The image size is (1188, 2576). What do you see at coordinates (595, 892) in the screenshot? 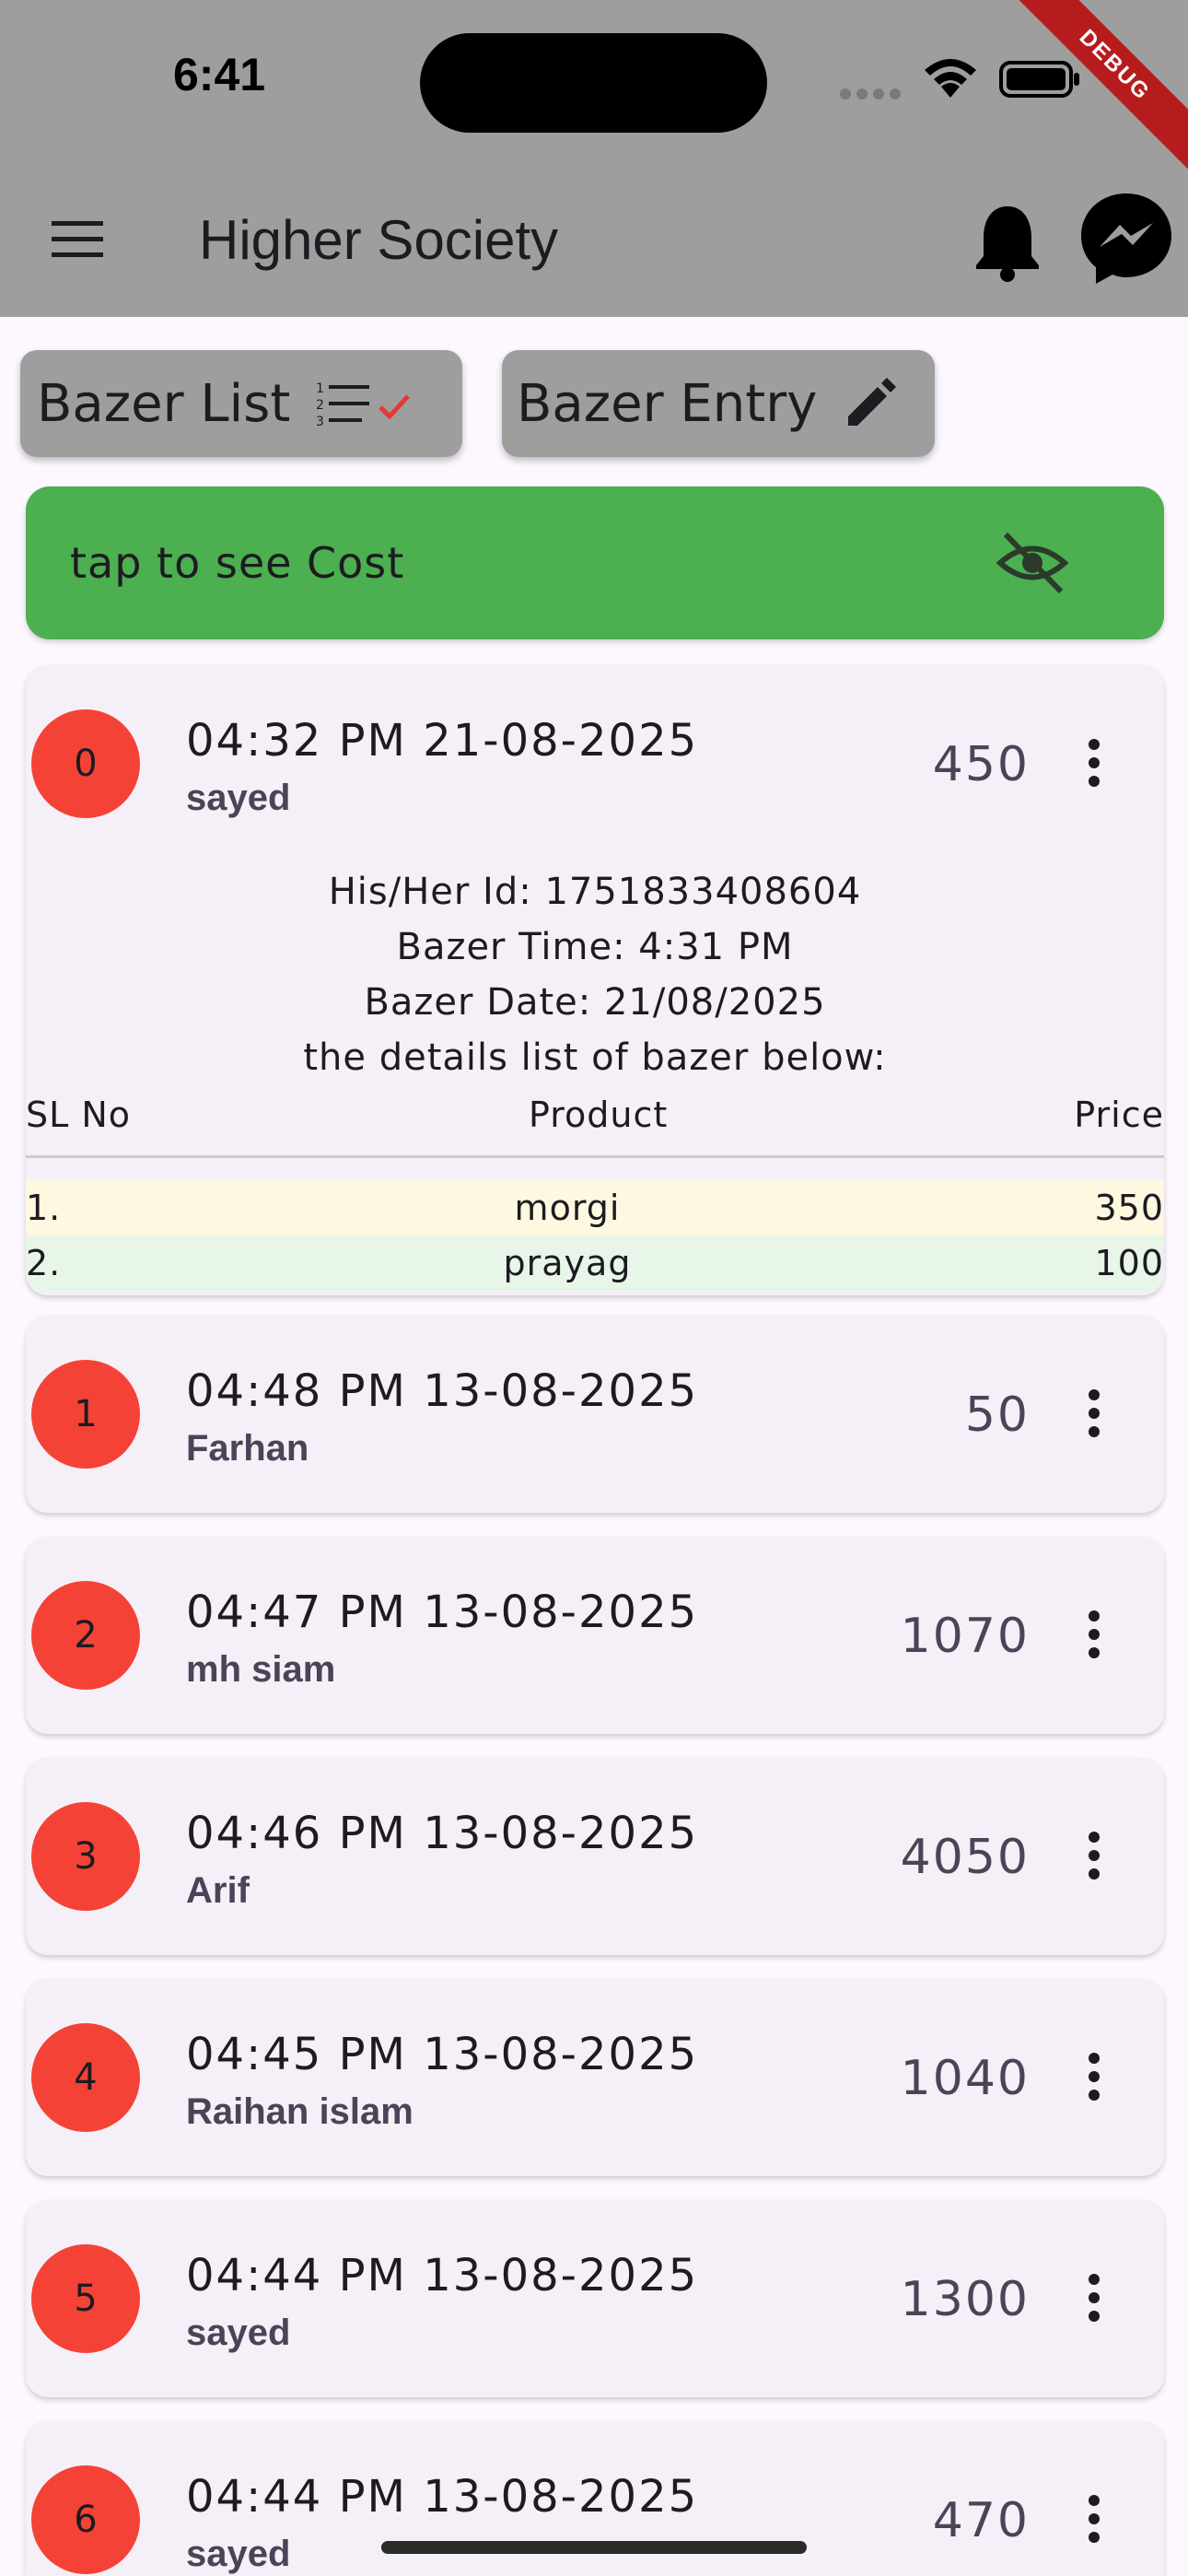
I see `detail-id: His/Her Id: 1751833408604` at bounding box center [595, 892].